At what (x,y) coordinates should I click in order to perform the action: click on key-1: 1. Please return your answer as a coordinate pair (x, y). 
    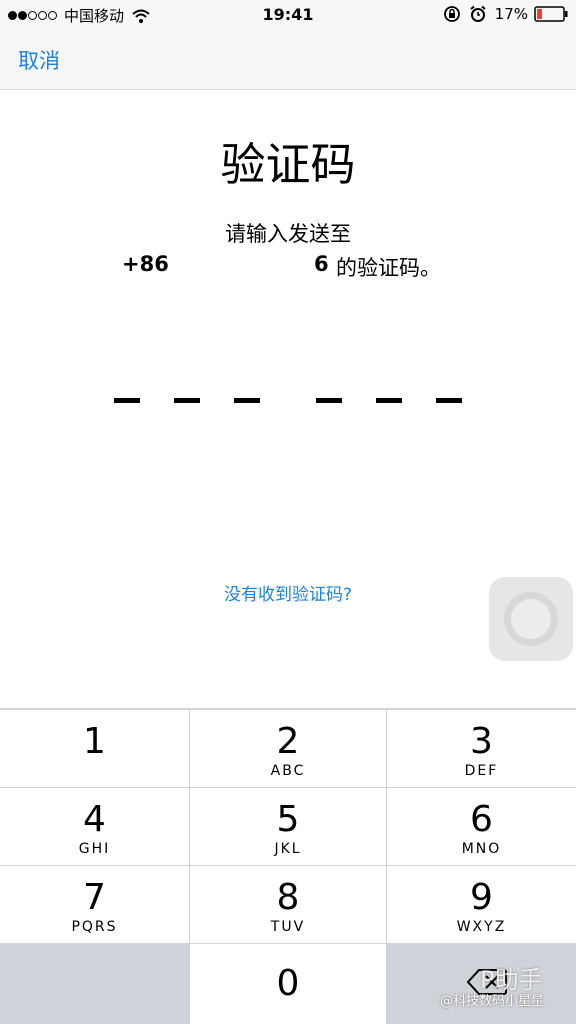
    Looking at the image, I should click on (94, 748).